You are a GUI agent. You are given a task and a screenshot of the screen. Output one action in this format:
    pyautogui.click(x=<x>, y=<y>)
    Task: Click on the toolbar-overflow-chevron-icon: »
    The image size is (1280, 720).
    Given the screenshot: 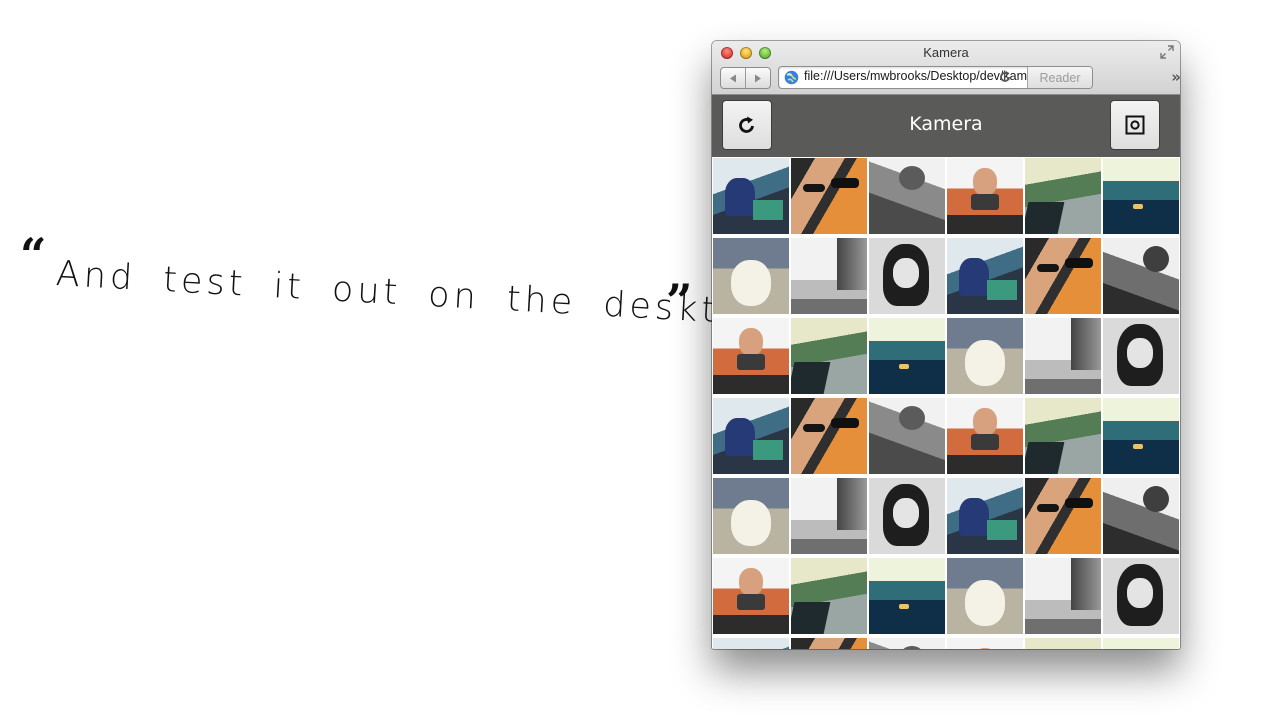 What is the action you would take?
    pyautogui.click(x=1175, y=77)
    